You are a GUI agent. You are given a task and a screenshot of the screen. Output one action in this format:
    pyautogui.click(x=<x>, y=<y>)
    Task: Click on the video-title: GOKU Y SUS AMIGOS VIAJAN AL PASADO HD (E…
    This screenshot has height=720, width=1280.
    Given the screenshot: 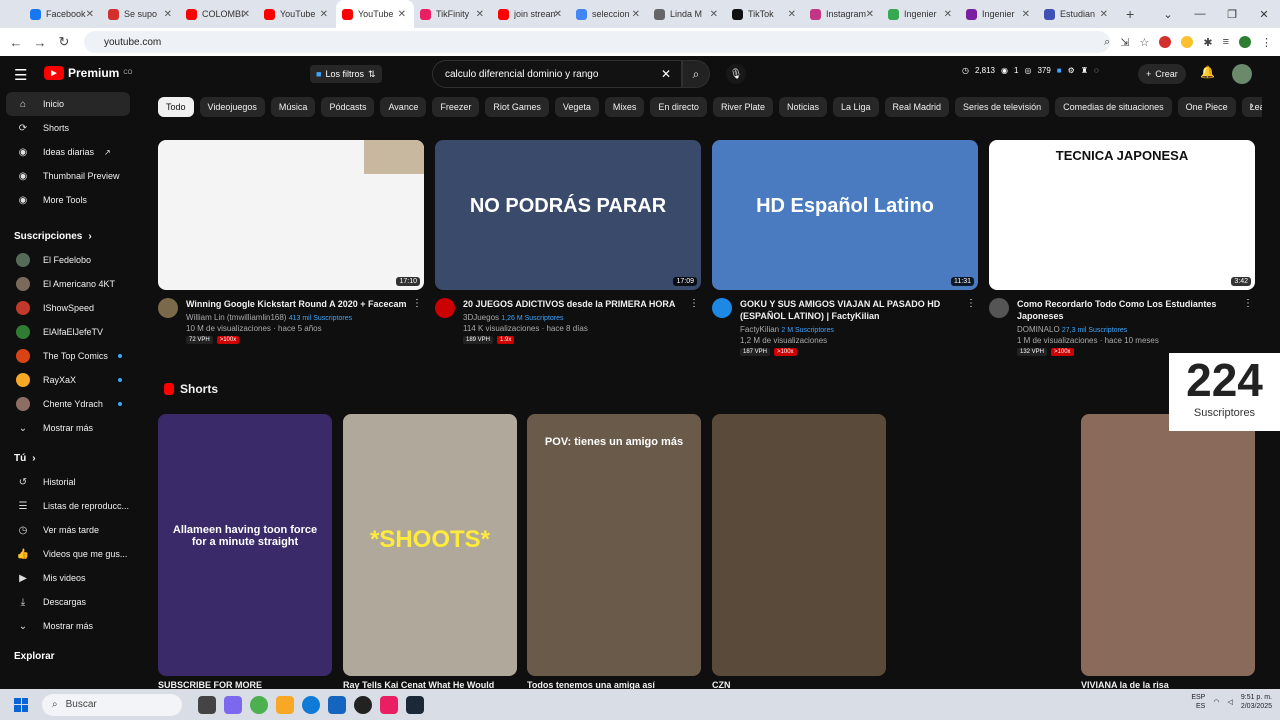 What is the action you would take?
    pyautogui.click(x=851, y=310)
    